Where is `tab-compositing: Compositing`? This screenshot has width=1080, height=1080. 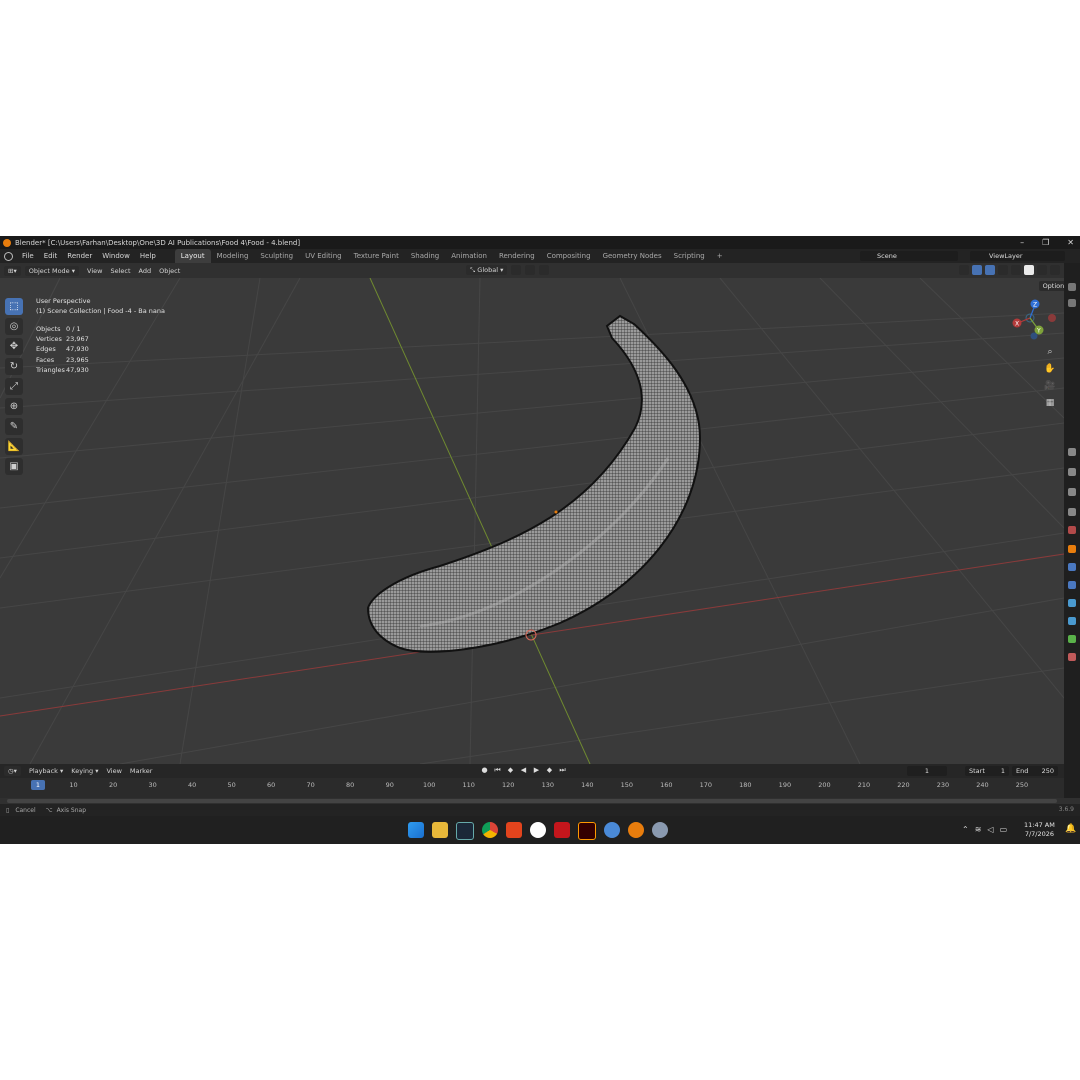
tab-compositing: Compositing is located at coordinates (569, 256).